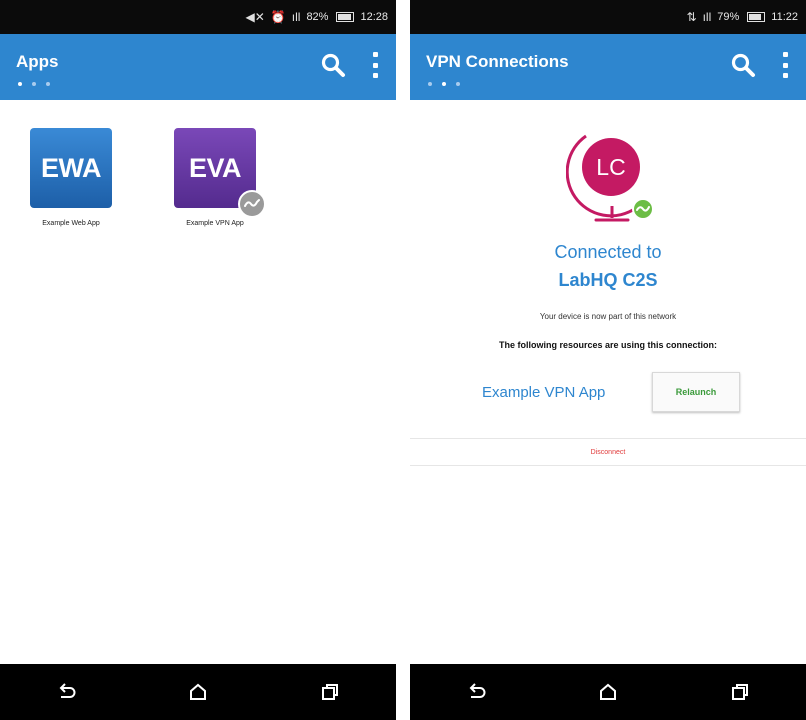  What do you see at coordinates (497, 61) in the screenshot?
I see `page-title: VPN Connections` at bounding box center [497, 61].